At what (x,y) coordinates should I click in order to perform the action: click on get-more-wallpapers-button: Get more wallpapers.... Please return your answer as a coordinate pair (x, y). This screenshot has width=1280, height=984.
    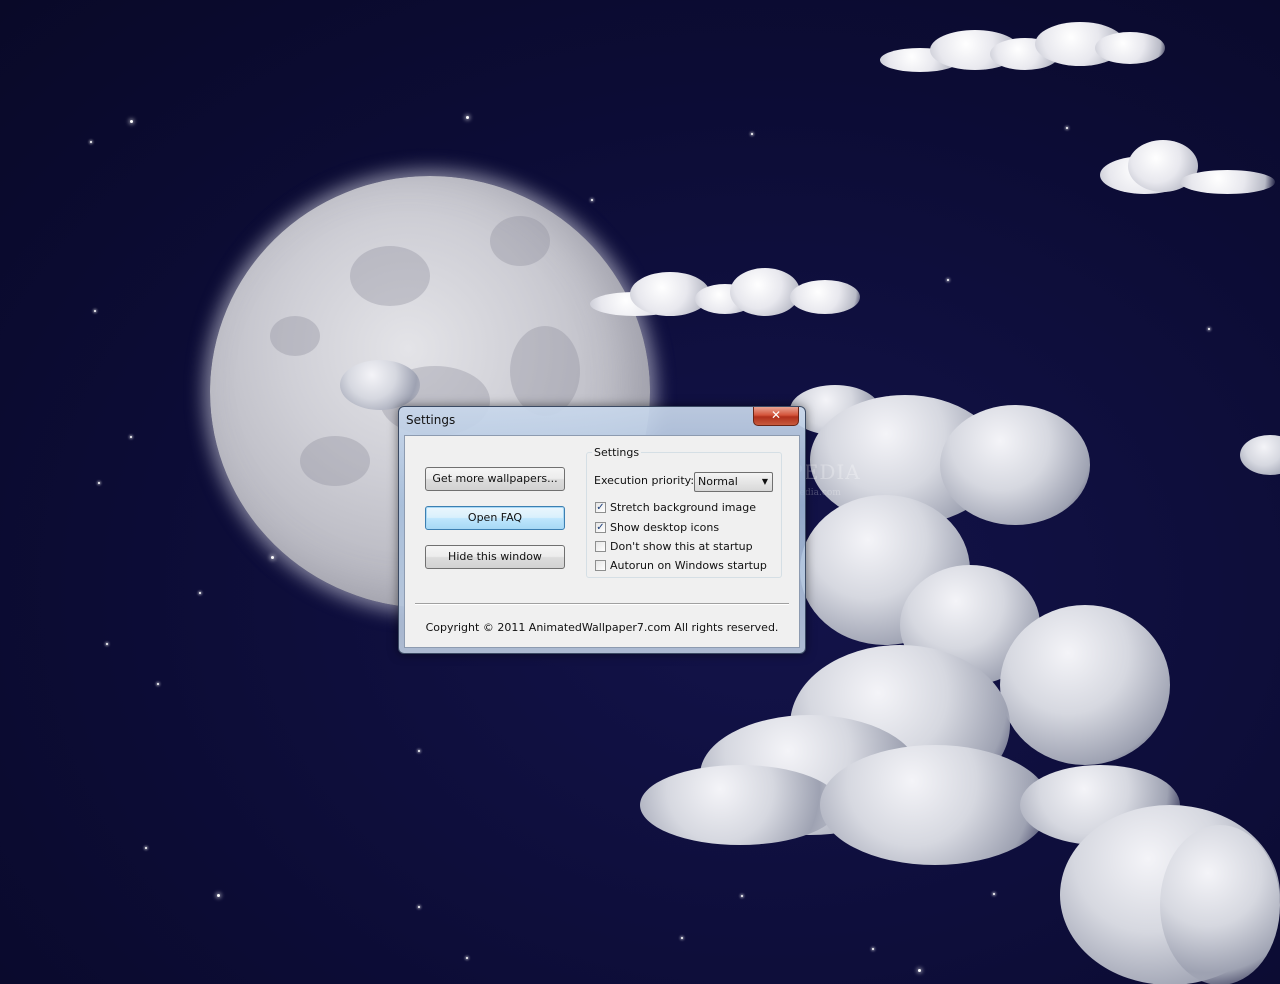
    Looking at the image, I should click on (495, 479).